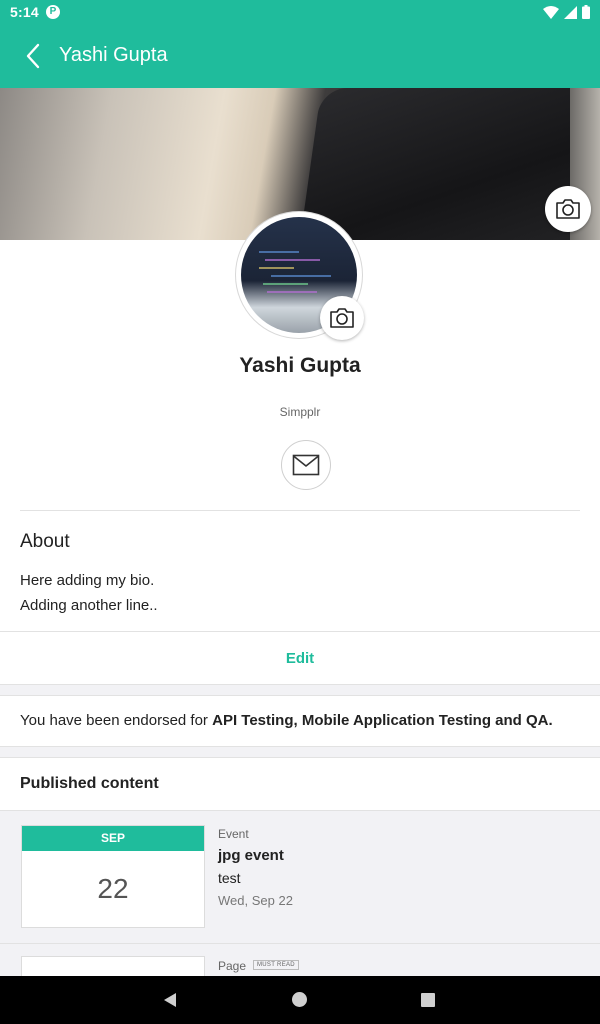 This screenshot has height=1024, width=600. I want to click on bio-line: Adding another line.., so click(89, 605).